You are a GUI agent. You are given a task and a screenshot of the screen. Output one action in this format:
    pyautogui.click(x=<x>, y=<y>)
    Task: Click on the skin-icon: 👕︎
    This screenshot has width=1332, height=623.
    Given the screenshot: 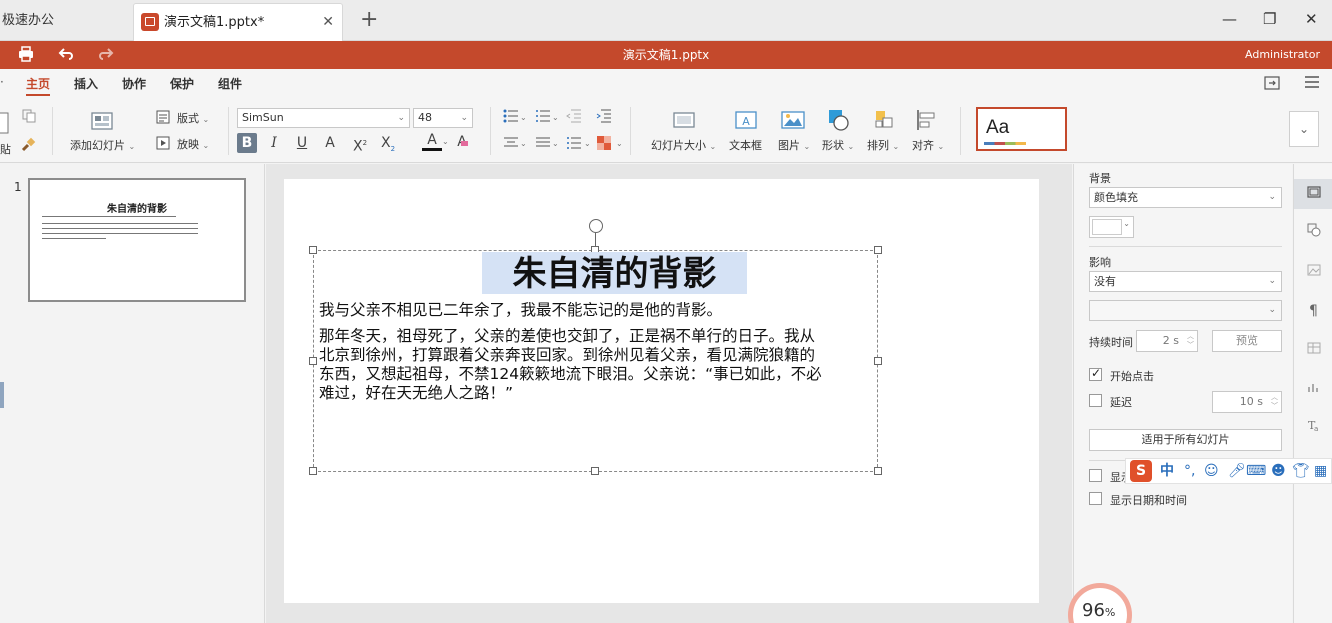 What is the action you would take?
    pyautogui.click(x=1301, y=471)
    